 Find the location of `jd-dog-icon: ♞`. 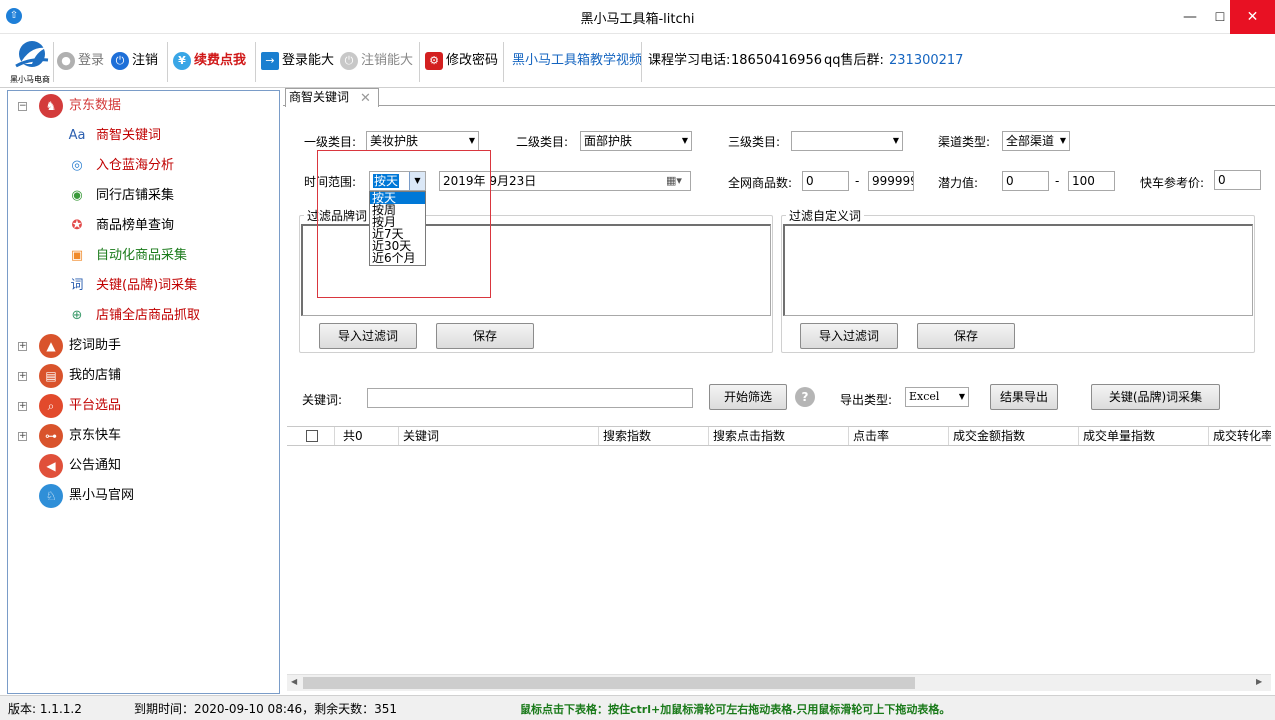

jd-dog-icon: ♞ is located at coordinates (51, 105).